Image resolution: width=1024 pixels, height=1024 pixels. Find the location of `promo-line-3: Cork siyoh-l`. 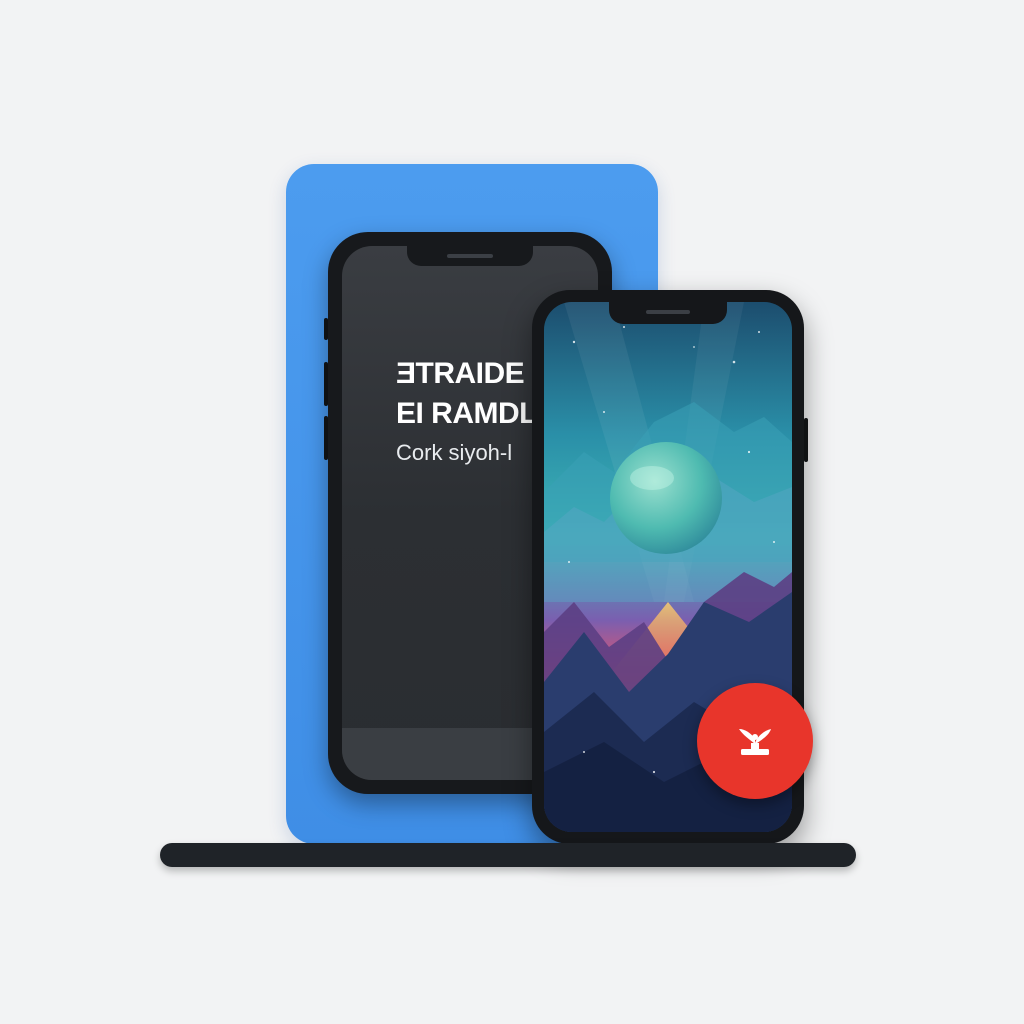

promo-line-3: Cork siyoh-l is located at coordinates (454, 452).